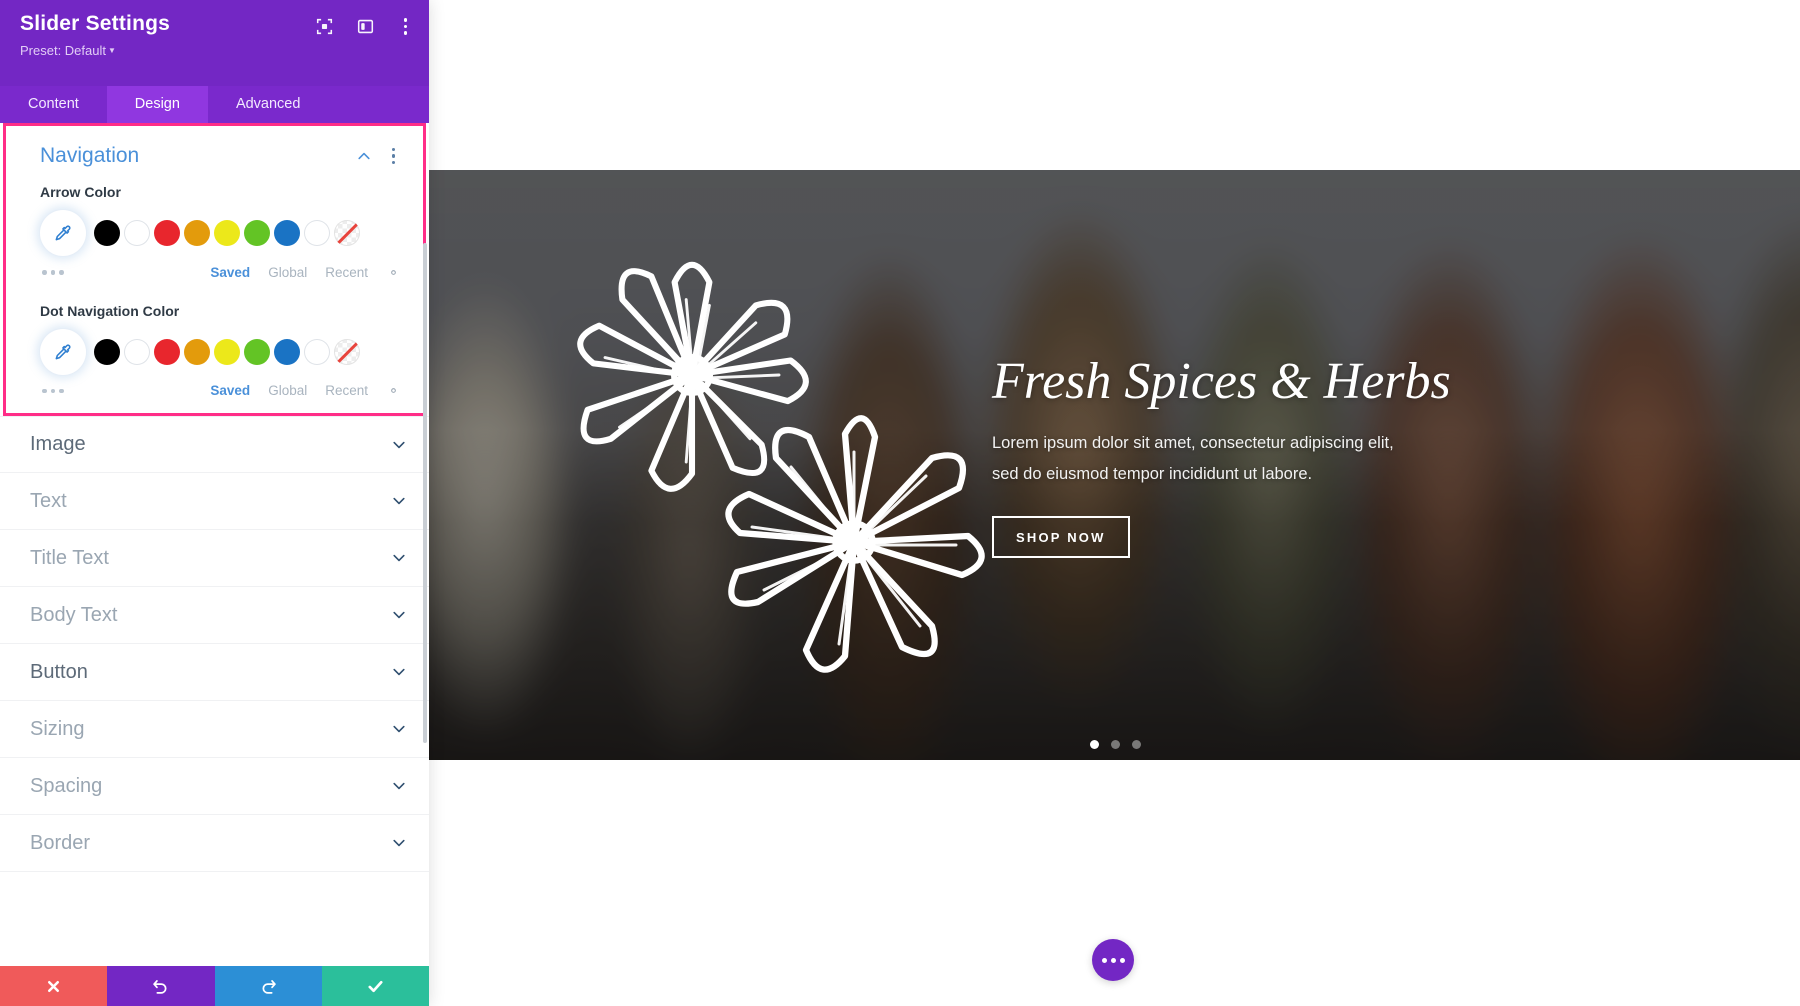 Image resolution: width=1800 pixels, height=1006 pixels. What do you see at coordinates (1061, 537) in the screenshot?
I see `shop-now-button: SHOP NOW` at bounding box center [1061, 537].